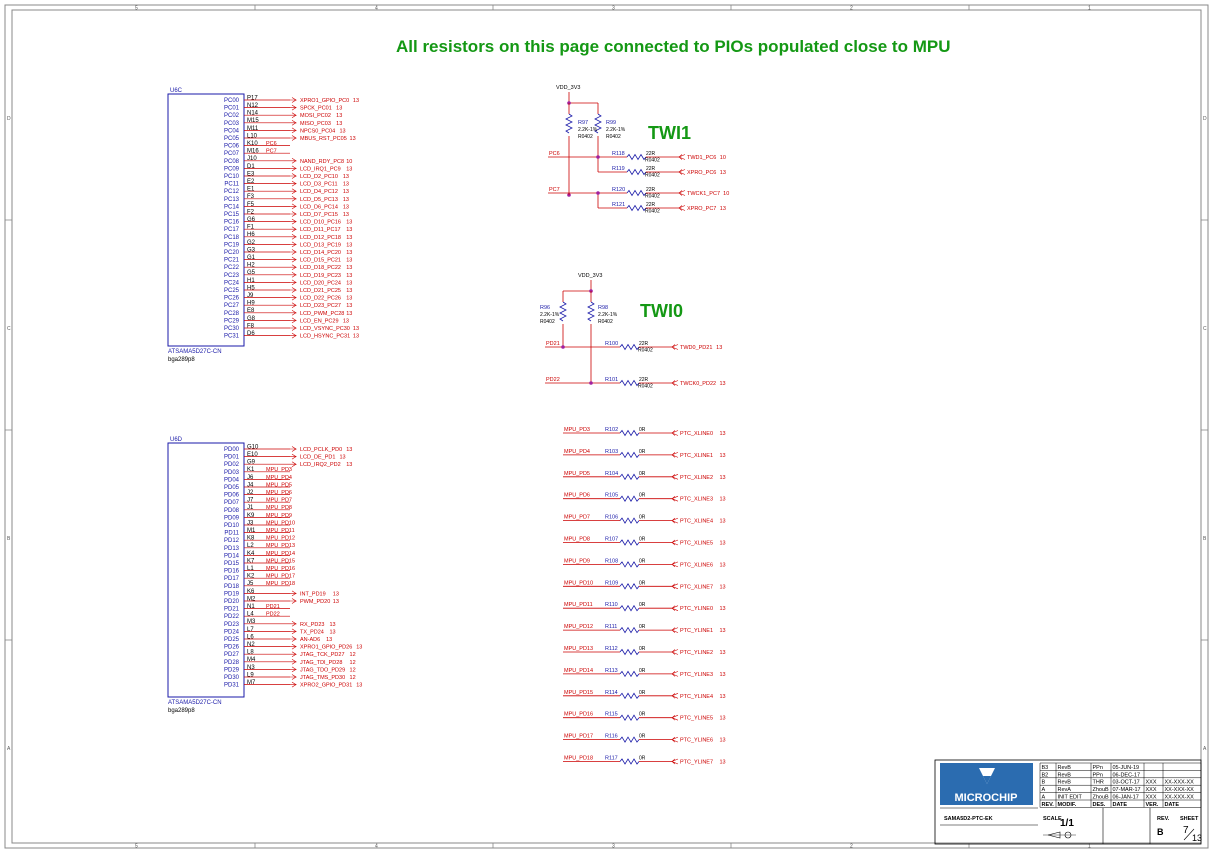  What do you see at coordinates (280, 584) in the screenshot?
I see `net-label: MPU_PD18` at bounding box center [280, 584].